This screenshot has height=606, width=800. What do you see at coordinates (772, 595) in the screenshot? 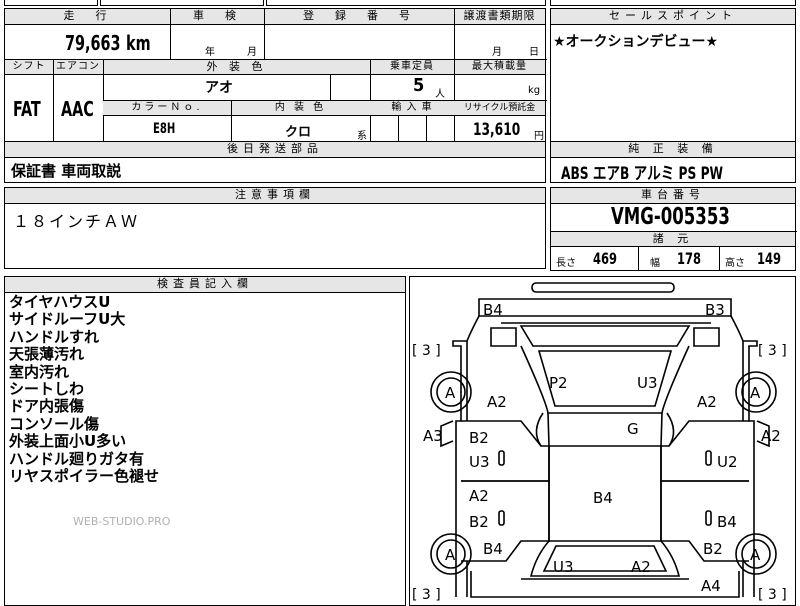
I see `tire-bracket-rr: [ 3 ]` at bounding box center [772, 595].